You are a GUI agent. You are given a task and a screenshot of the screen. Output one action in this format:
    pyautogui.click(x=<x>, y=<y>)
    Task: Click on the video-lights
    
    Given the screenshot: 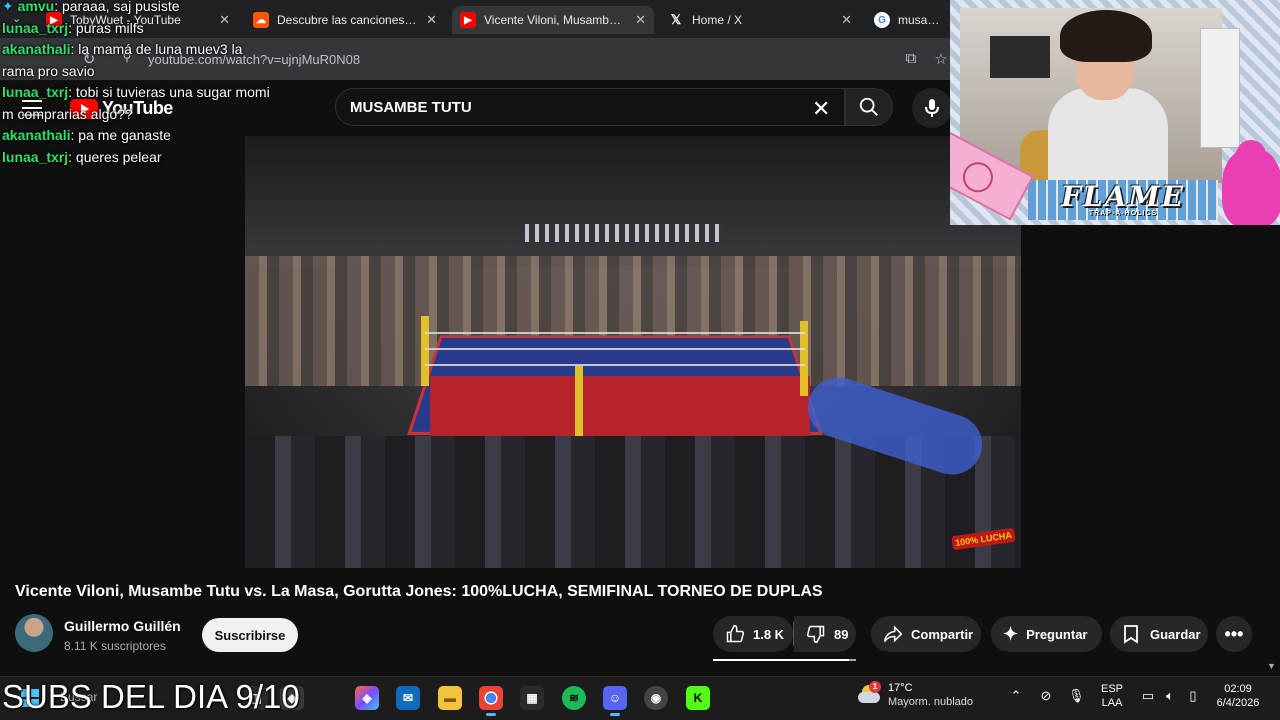 What is the action you would take?
    pyautogui.click(x=625, y=233)
    